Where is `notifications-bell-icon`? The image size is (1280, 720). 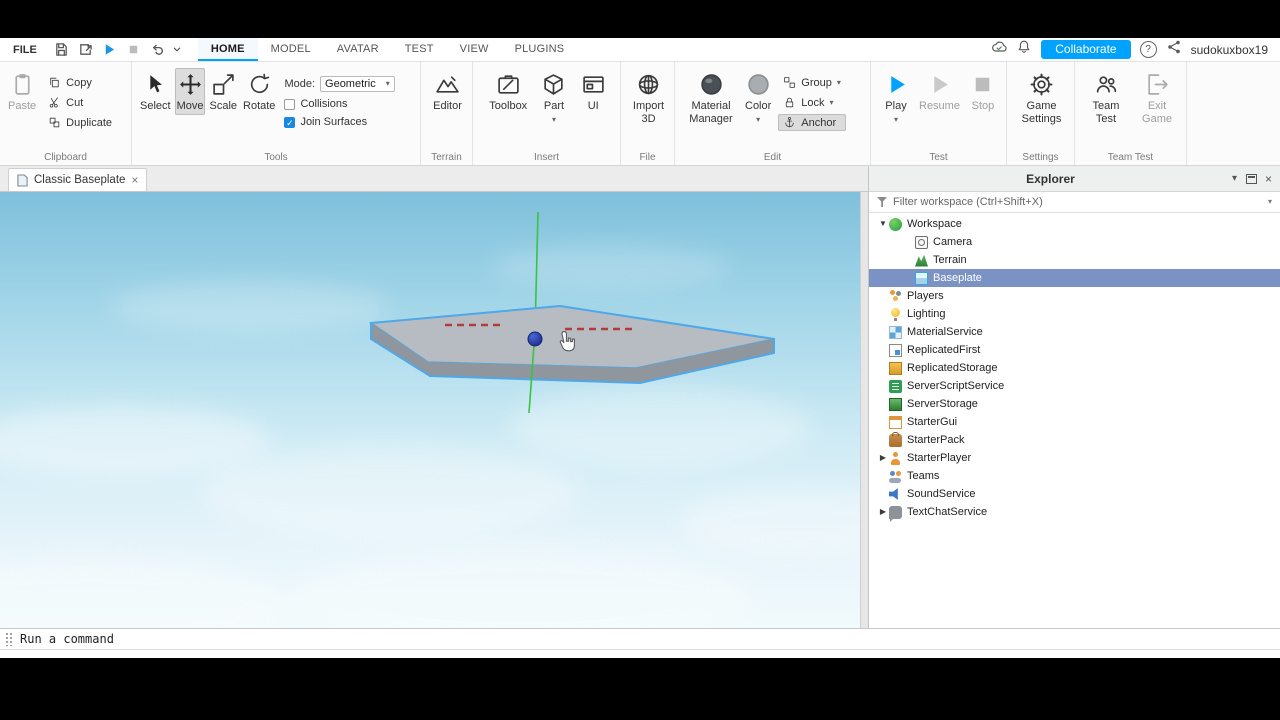
notifications-bell-icon is located at coordinates (1024, 49).